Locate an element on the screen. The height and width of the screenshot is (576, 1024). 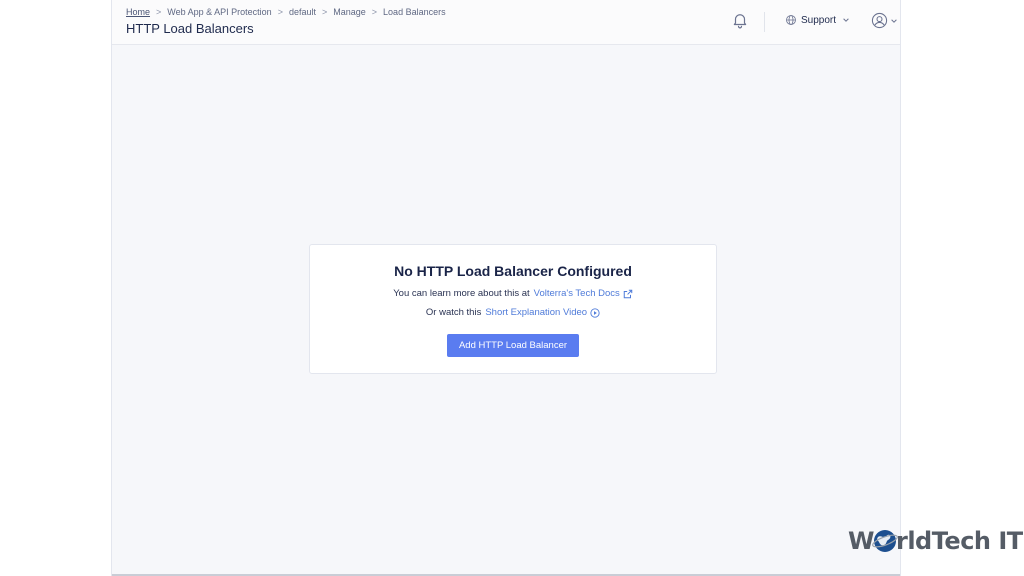
breadcrumb-web-app-api-protection: Web App & API Protection is located at coordinates (219, 12).